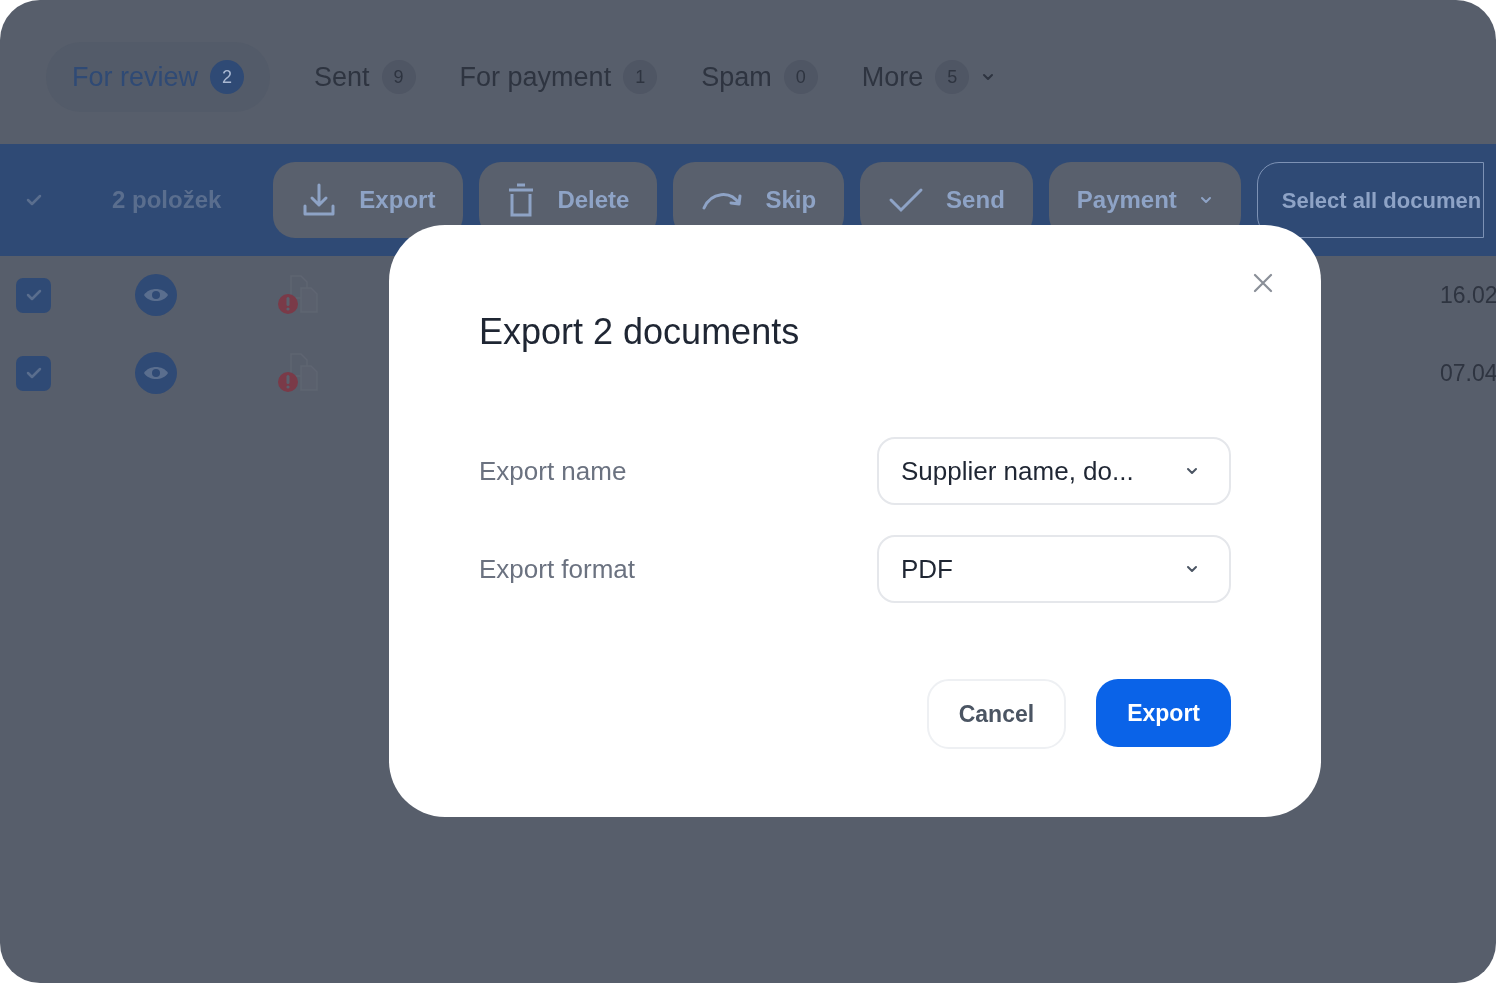  What do you see at coordinates (521, 200) in the screenshot?
I see `trash-icon` at bounding box center [521, 200].